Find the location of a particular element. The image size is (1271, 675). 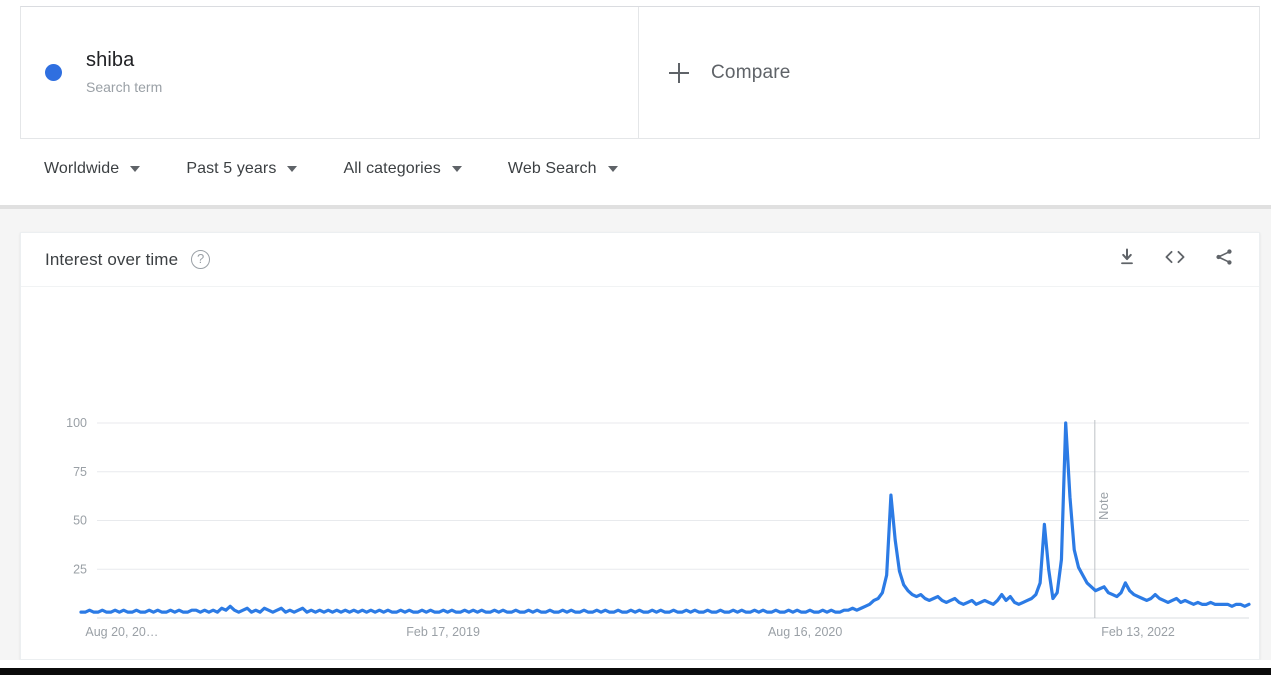

y-axis-tick-label: 50 is located at coordinates (80, 521).